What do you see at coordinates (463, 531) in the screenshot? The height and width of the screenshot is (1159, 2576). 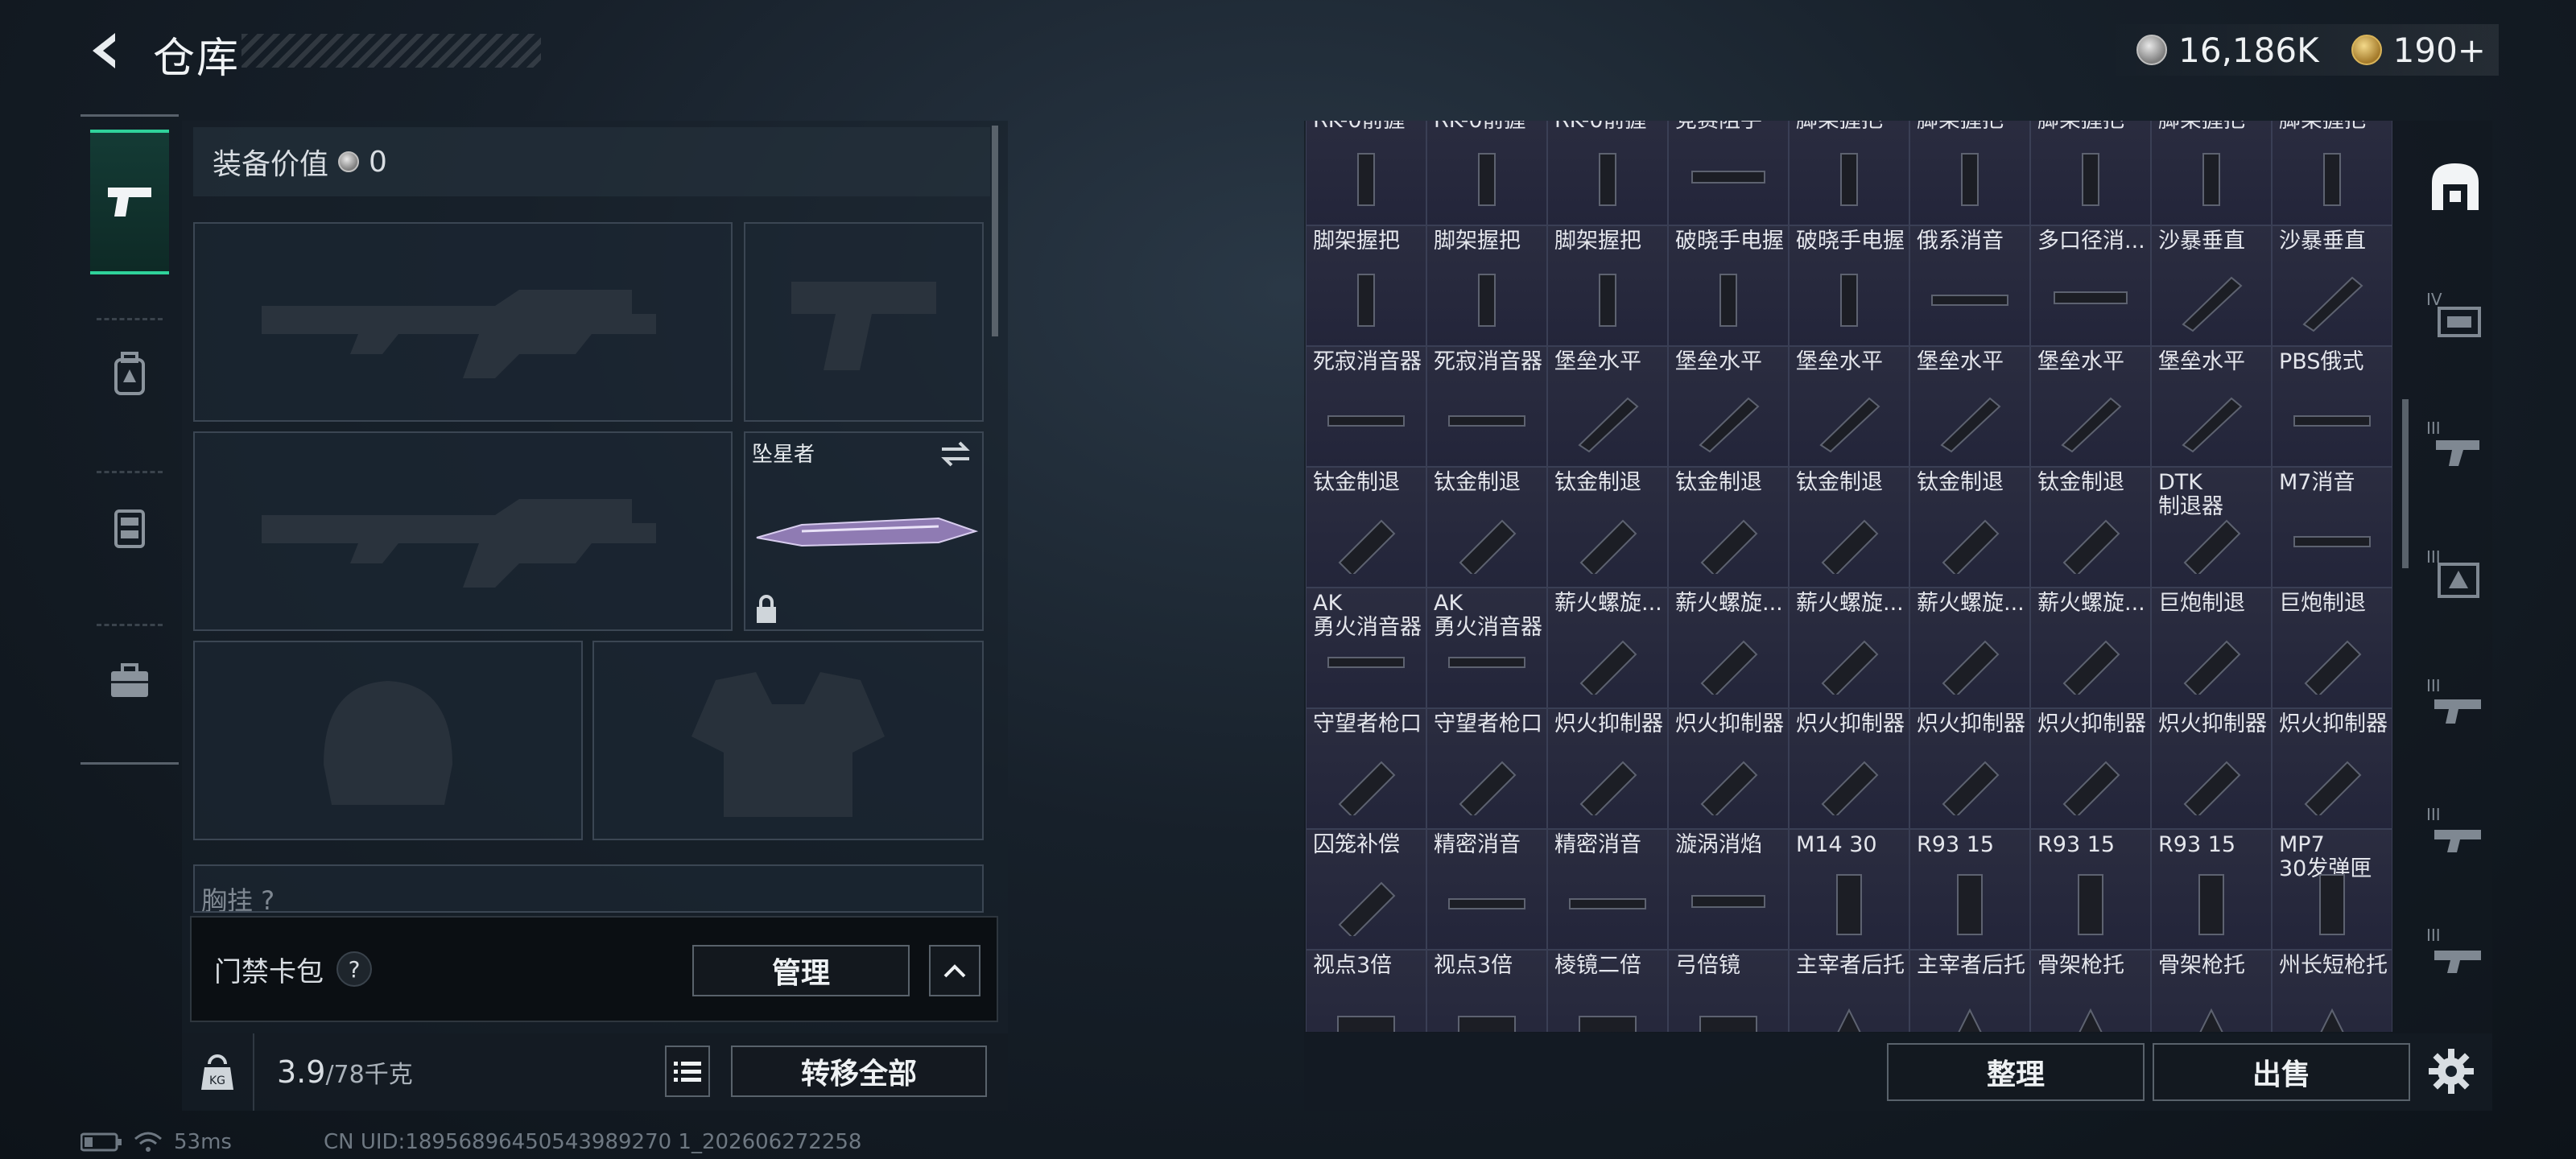 I see `secondary-weapon-slot` at bounding box center [463, 531].